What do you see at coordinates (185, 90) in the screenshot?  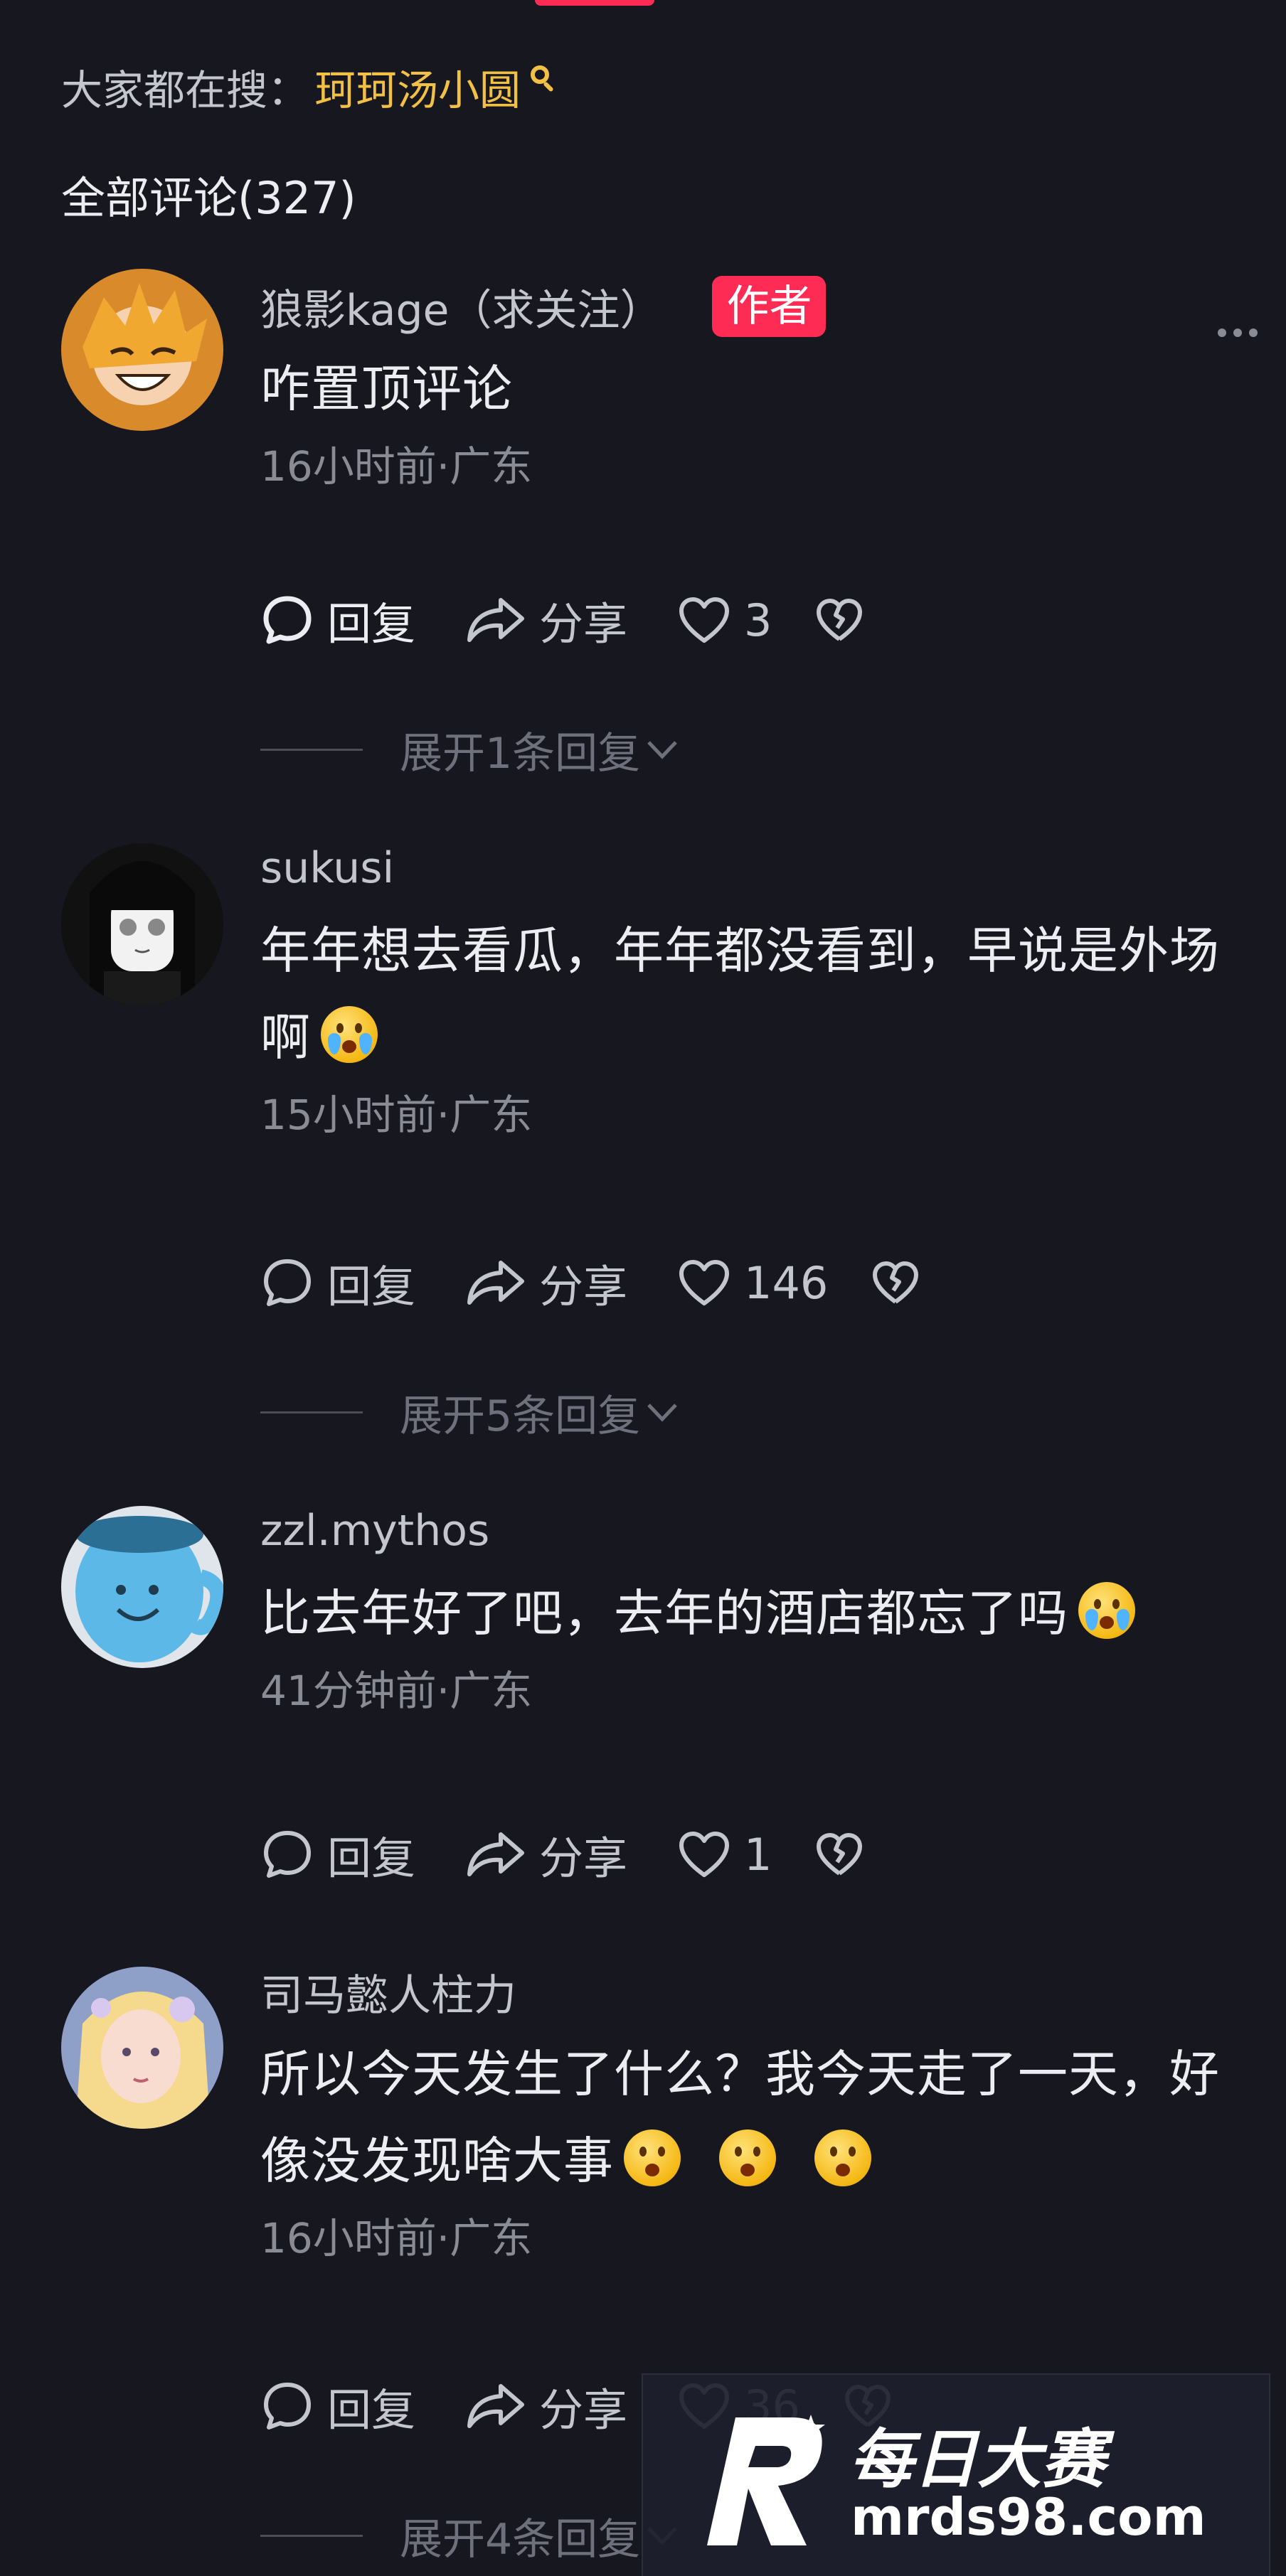 I see `trending-search-prefix: 大家都在搜：` at bounding box center [185, 90].